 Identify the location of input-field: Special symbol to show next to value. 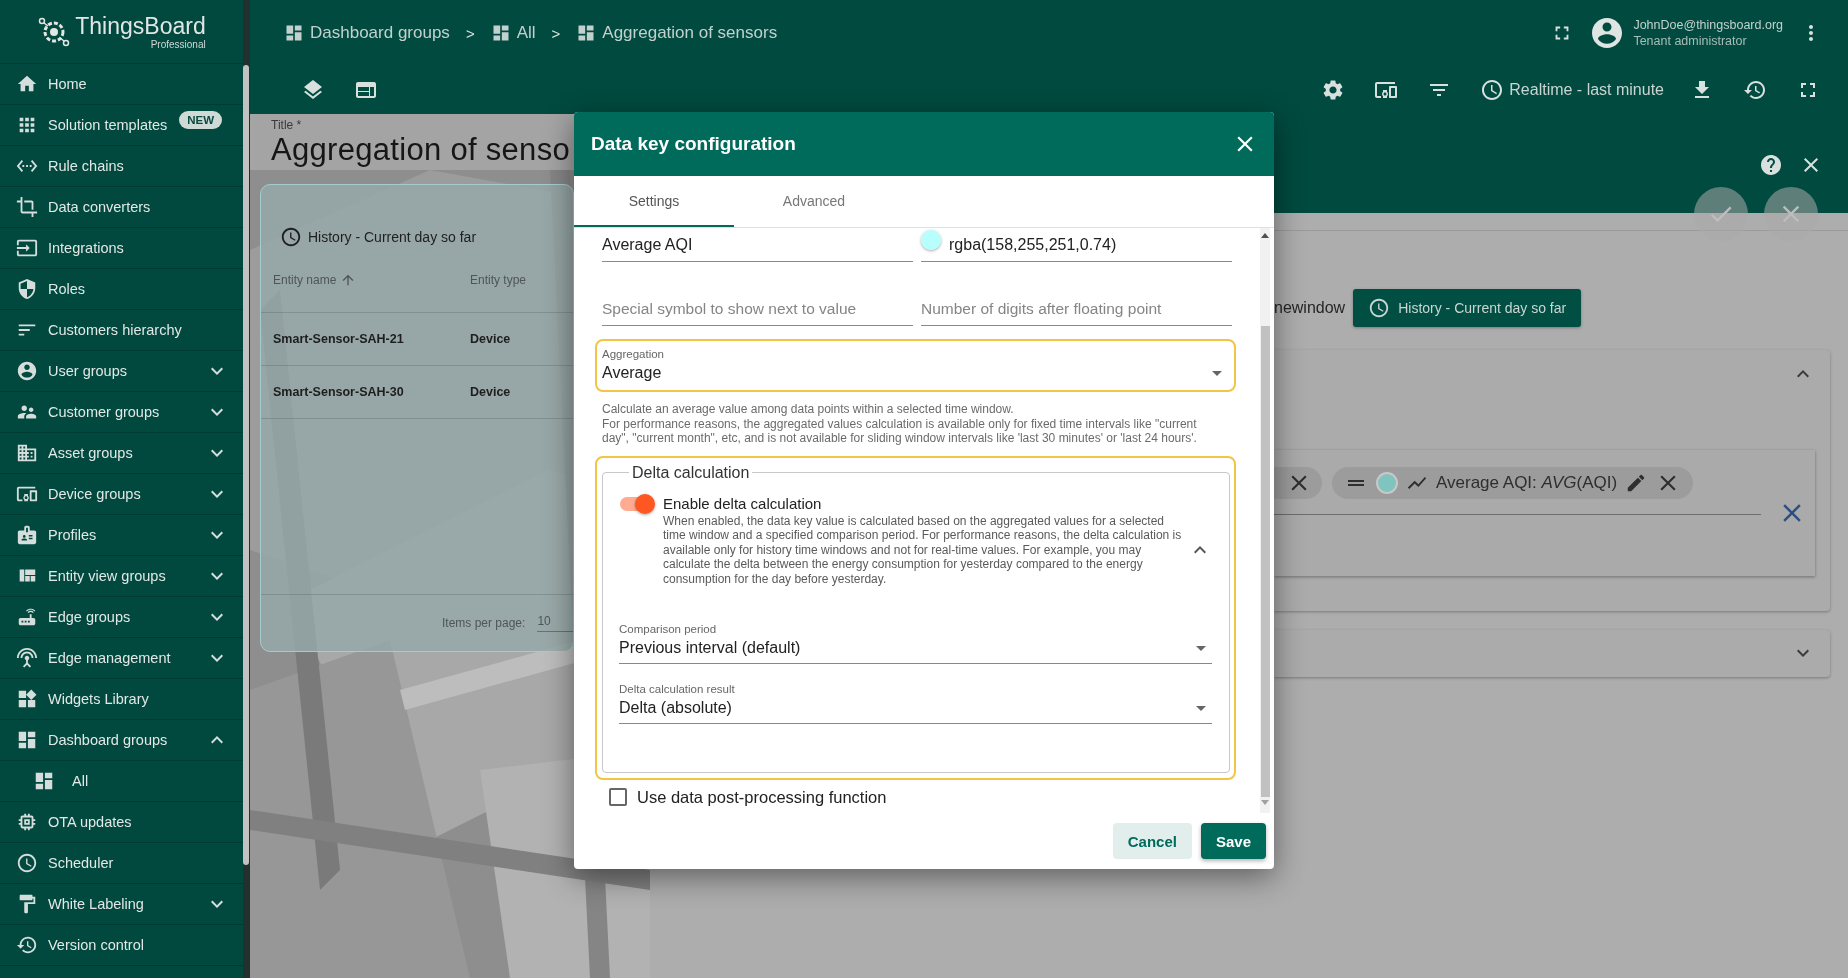
(757, 309).